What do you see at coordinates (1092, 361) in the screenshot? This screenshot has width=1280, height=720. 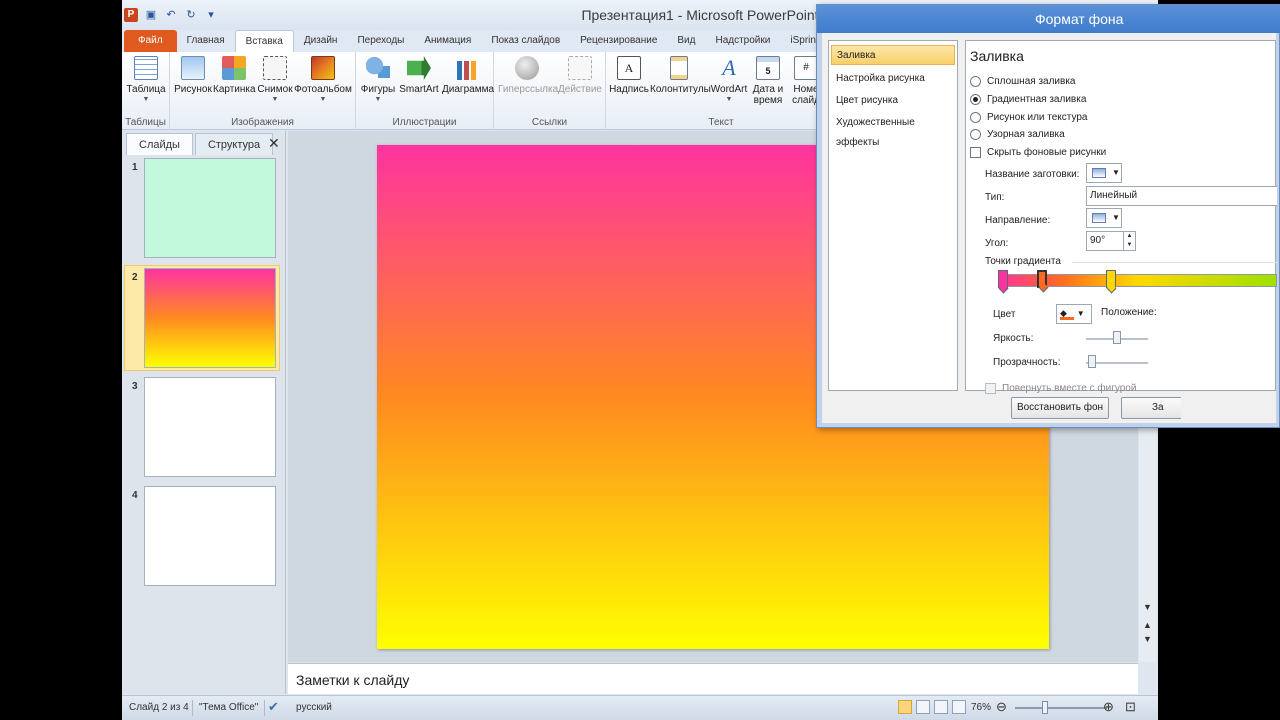 I see `transparency-slider-thumb` at bounding box center [1092, 361].